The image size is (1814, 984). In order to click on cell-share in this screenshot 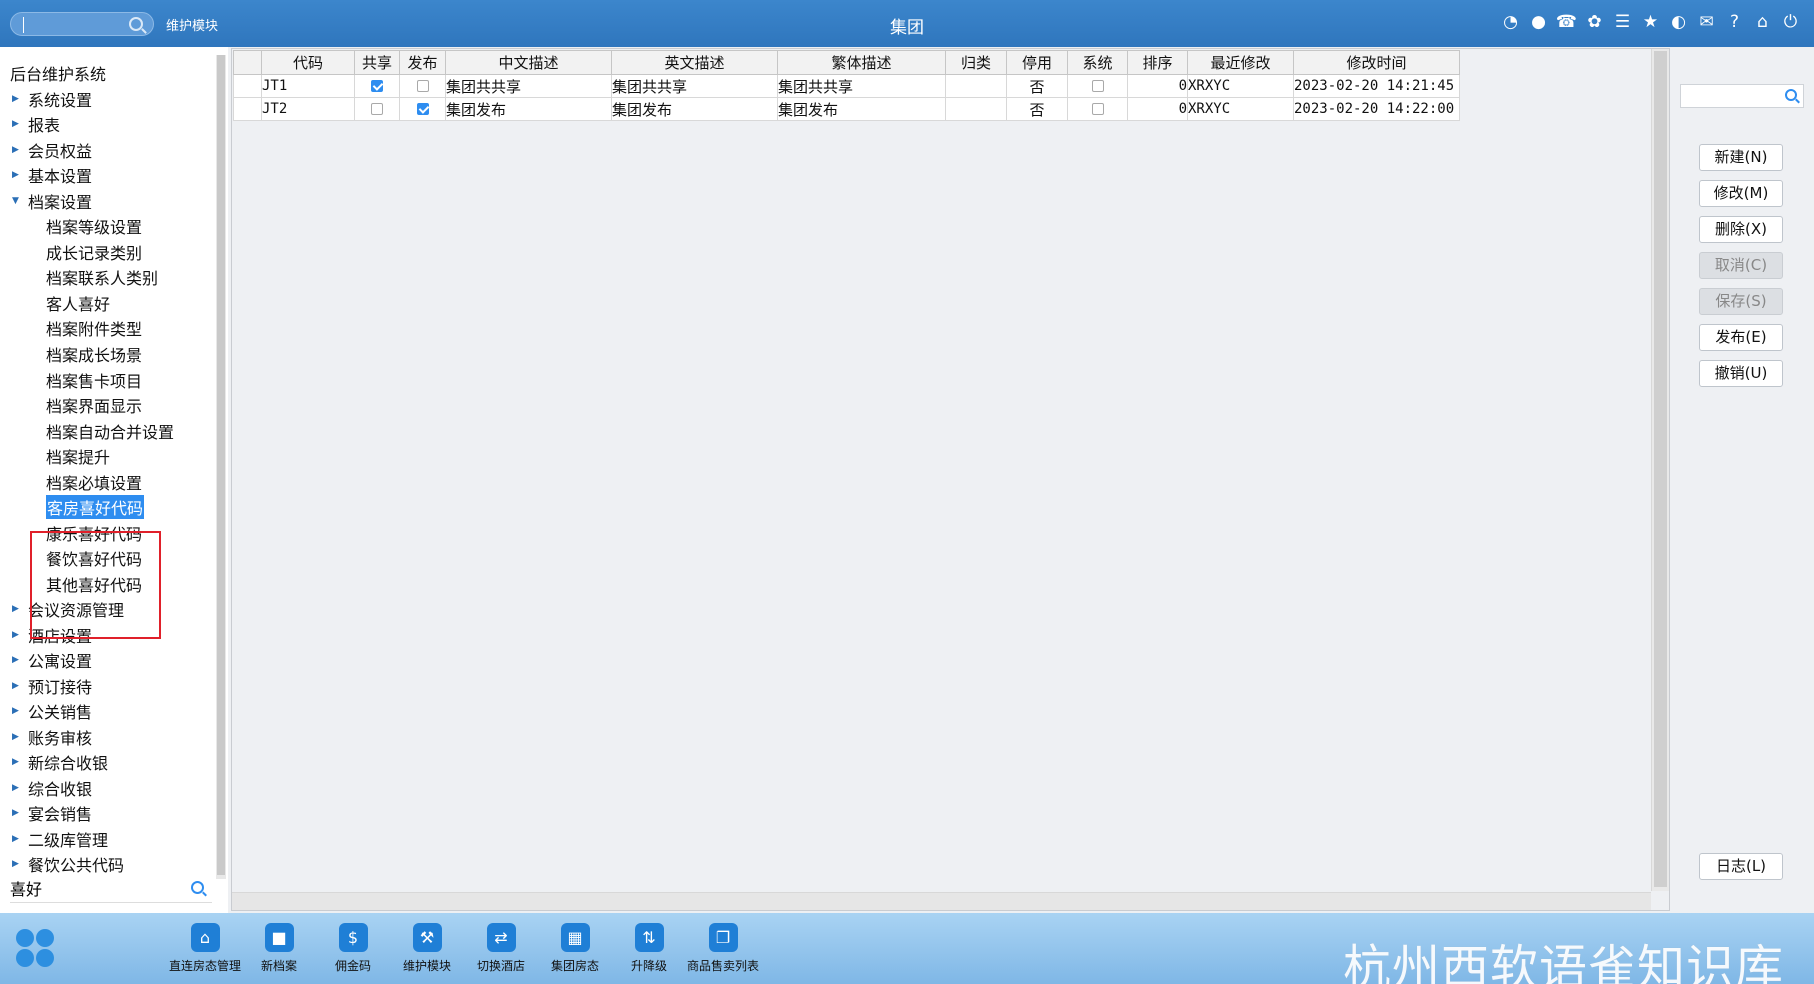, I will do `click(377, 109)`.